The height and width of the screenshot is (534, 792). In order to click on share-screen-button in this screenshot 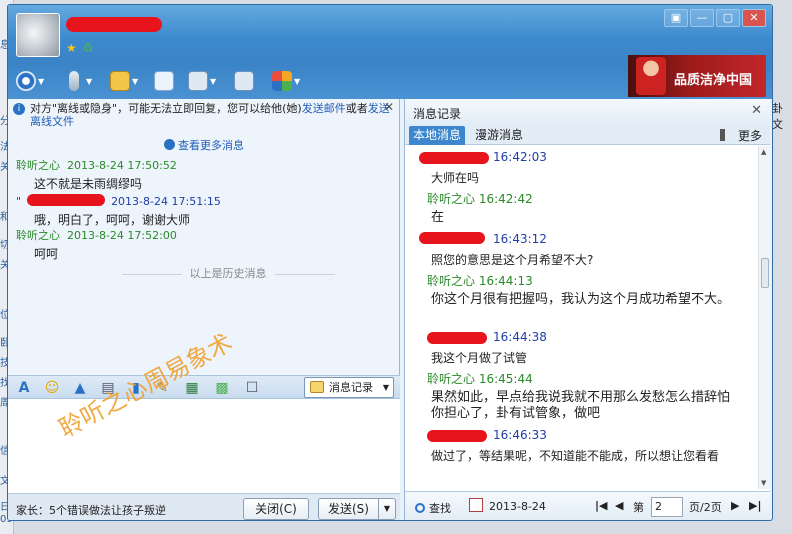, I will do `click(244, 81)`.